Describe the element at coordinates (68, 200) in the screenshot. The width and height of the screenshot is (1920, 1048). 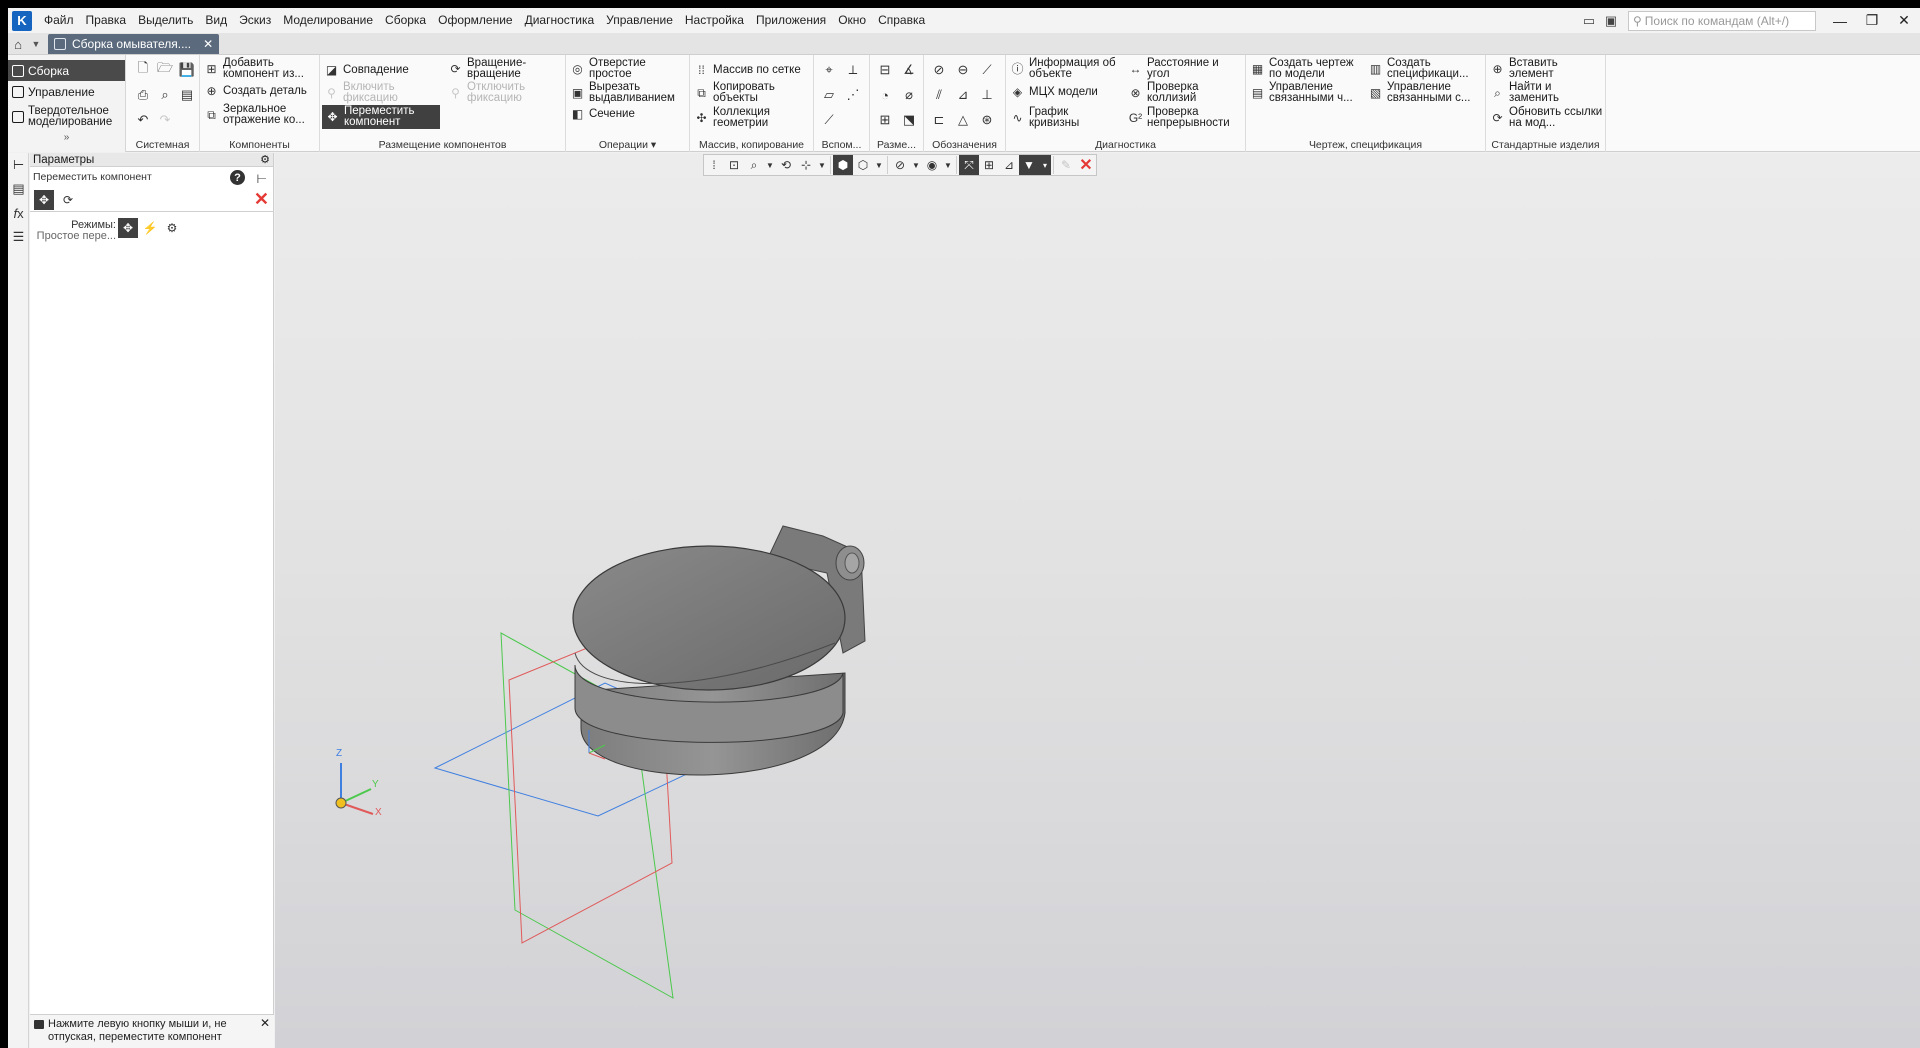
I see `rotate-mode-tab: ⟳` at that location.